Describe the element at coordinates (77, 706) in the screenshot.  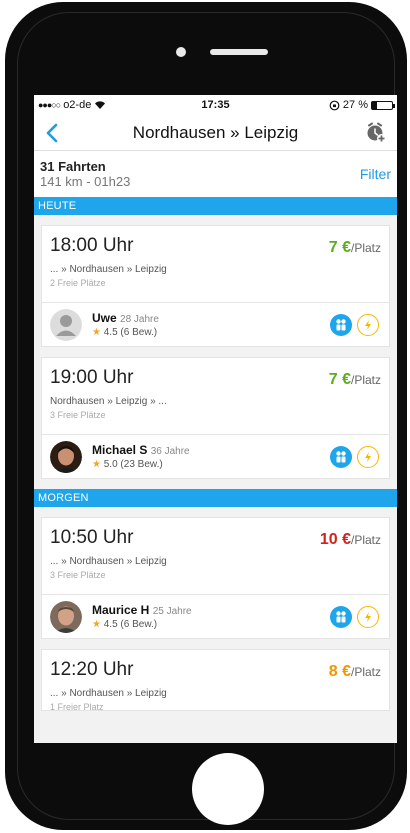
I see `free-seats: 1 Freier Platz` at that location.